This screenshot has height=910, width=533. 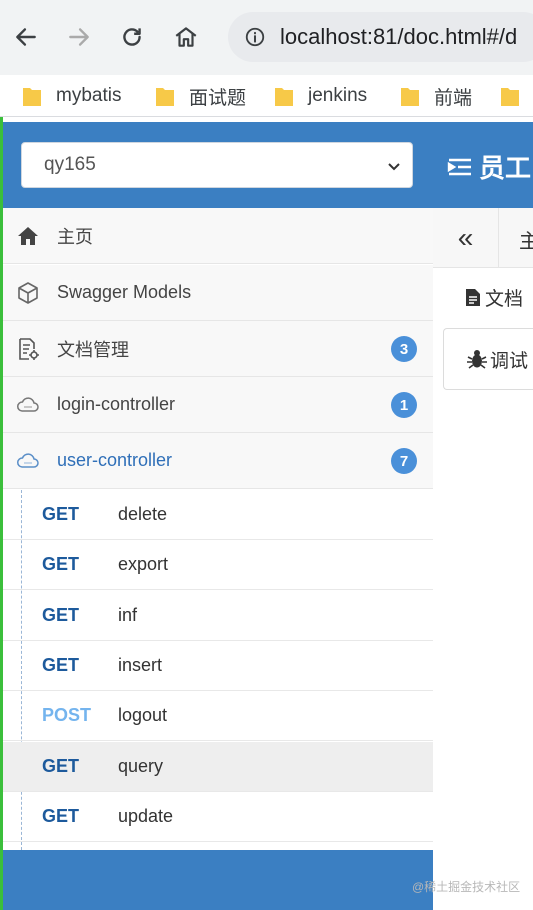 I want to click on api-item-export: GET export, so click(x=218, y=565).